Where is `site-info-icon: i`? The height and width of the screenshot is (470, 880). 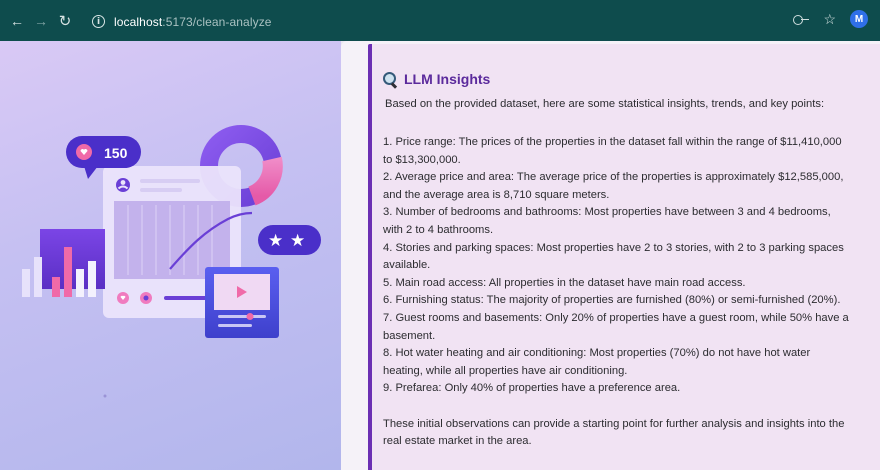 site-info-icon: i is located at coordinates (98, 21).